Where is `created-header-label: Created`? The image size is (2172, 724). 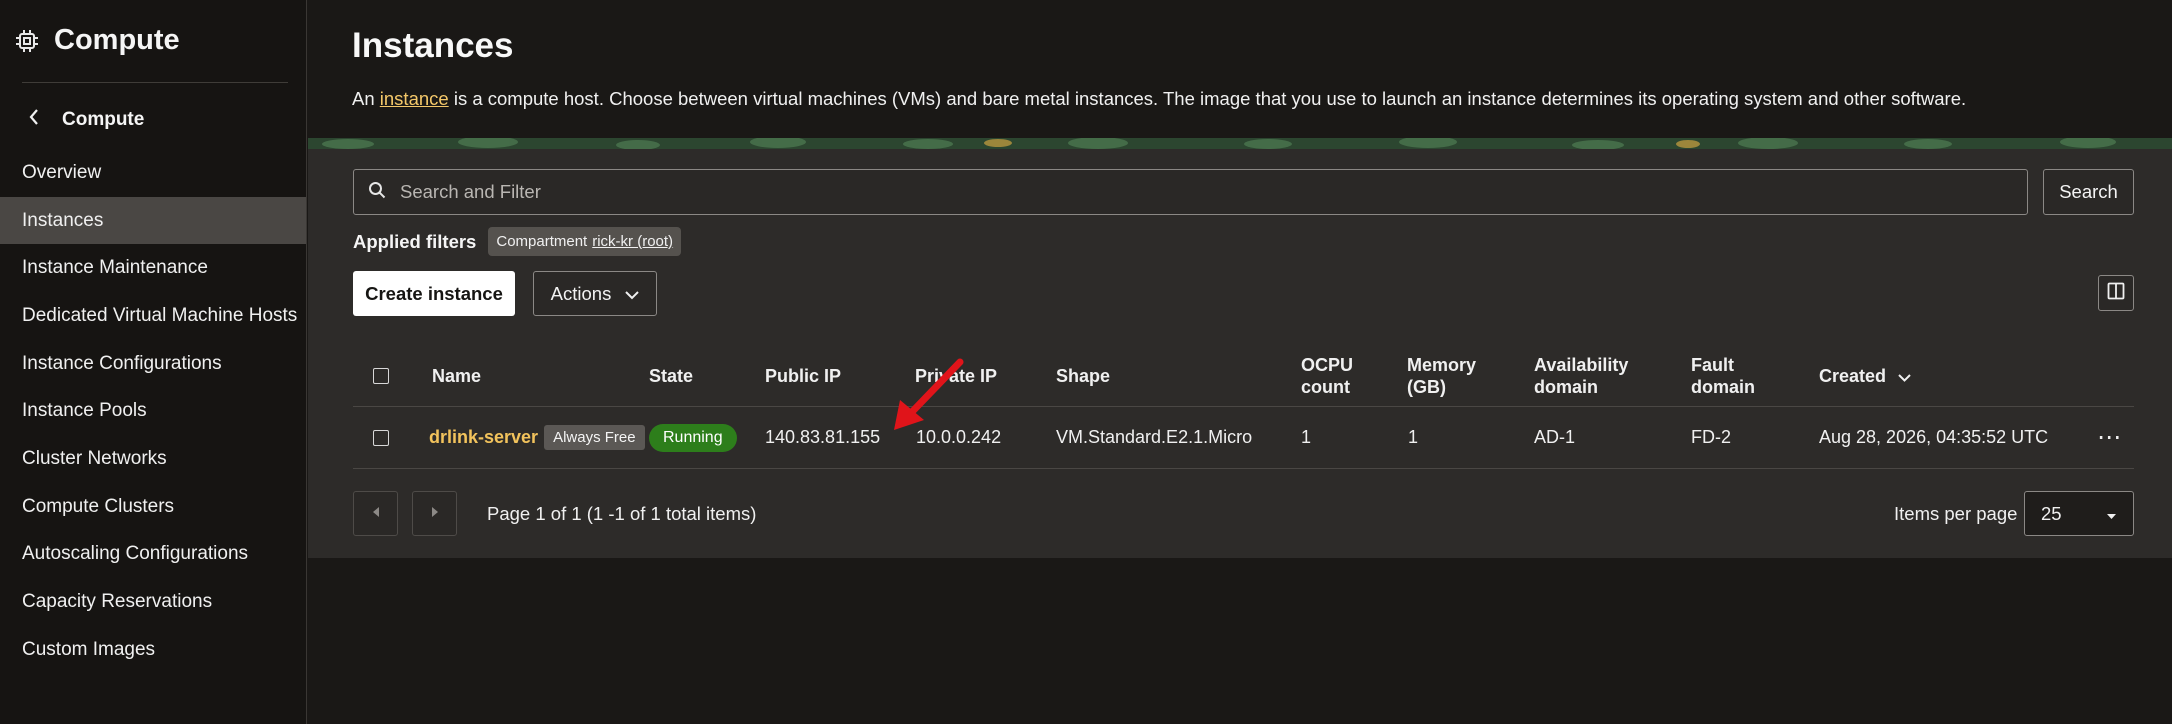 created-header-label: Created is located at coordinates (1853, 375).